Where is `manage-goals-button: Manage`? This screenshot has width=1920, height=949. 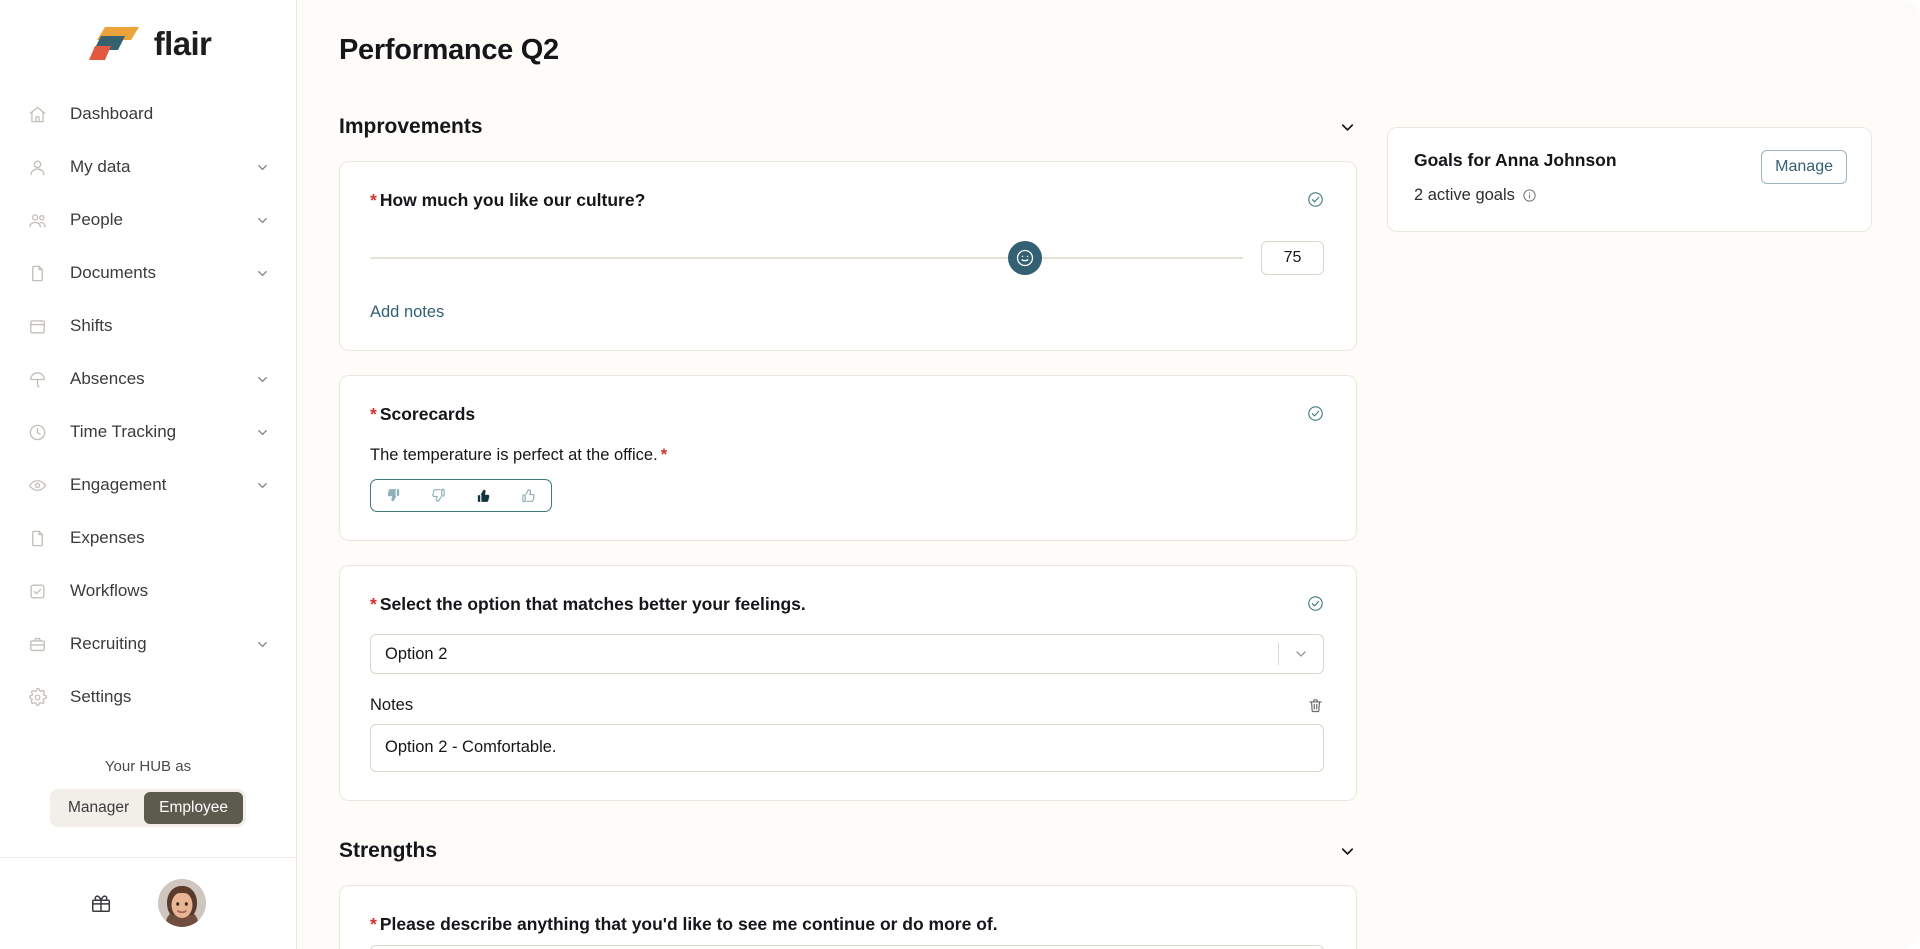
manage-goals-button: Manage is located at coordinates (1804, 167).